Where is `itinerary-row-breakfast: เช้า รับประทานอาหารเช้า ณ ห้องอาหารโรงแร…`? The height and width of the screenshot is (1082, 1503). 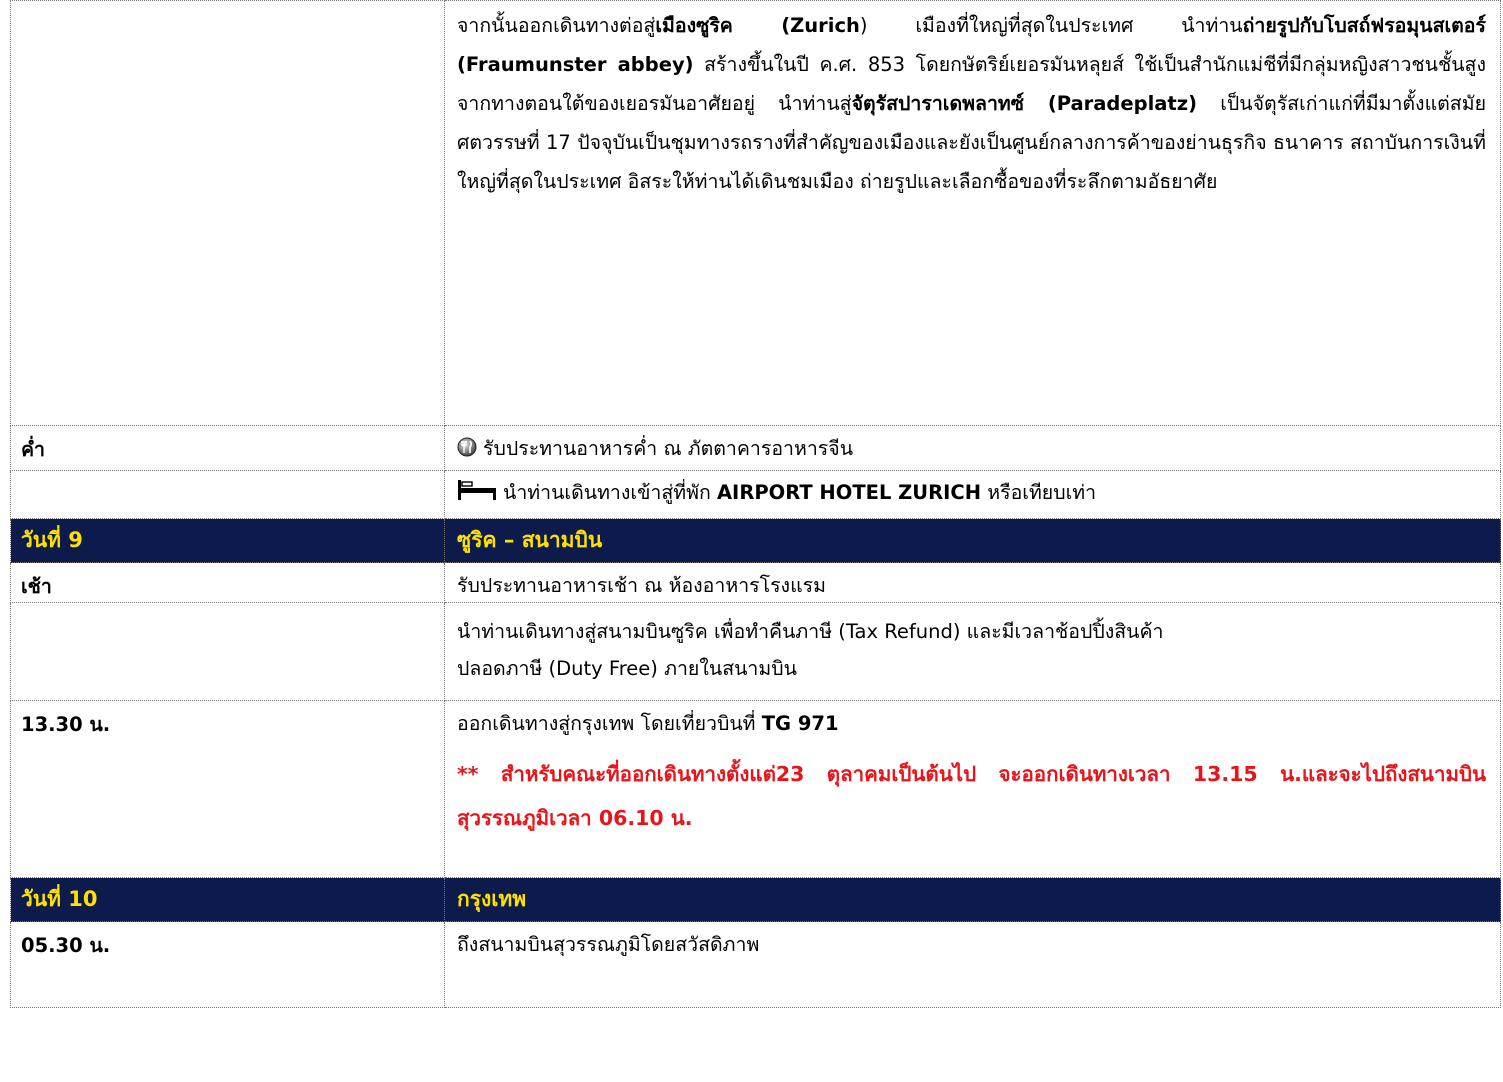
itinerary-row-breakfast: เช้า รับประทานอาหารเช้า ณ ห้องอาหารโรงแร… is located at coordinates (755, 582).